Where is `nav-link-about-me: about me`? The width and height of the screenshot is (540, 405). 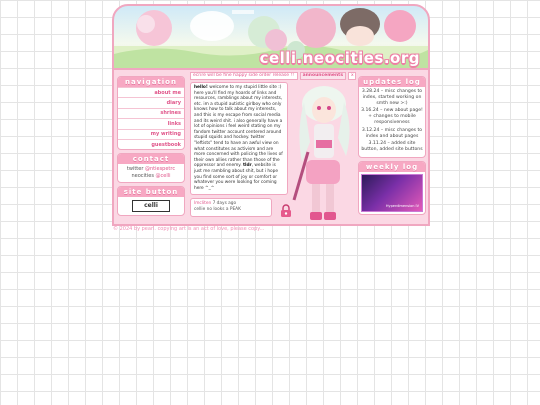
nav-link-about-me: about me is located at coordinates (151, 92).